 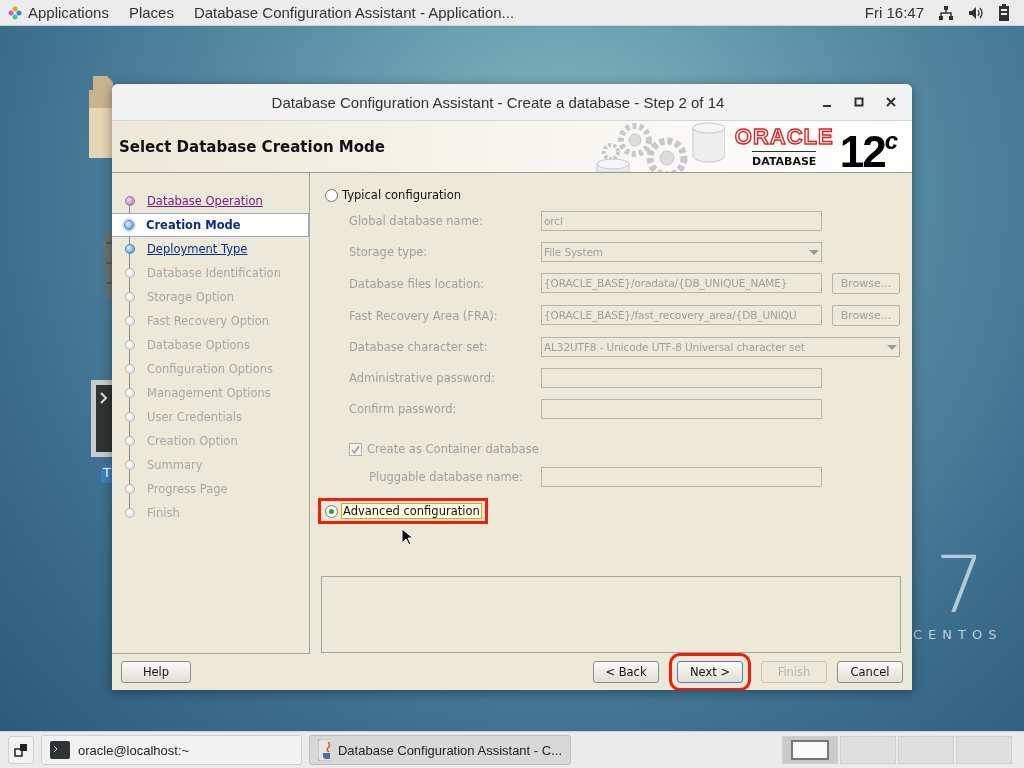 What do you see at coordinates (416, 221) in the screenshot?
I see `field-label: Global database name:` at bounding box center [416, 221].